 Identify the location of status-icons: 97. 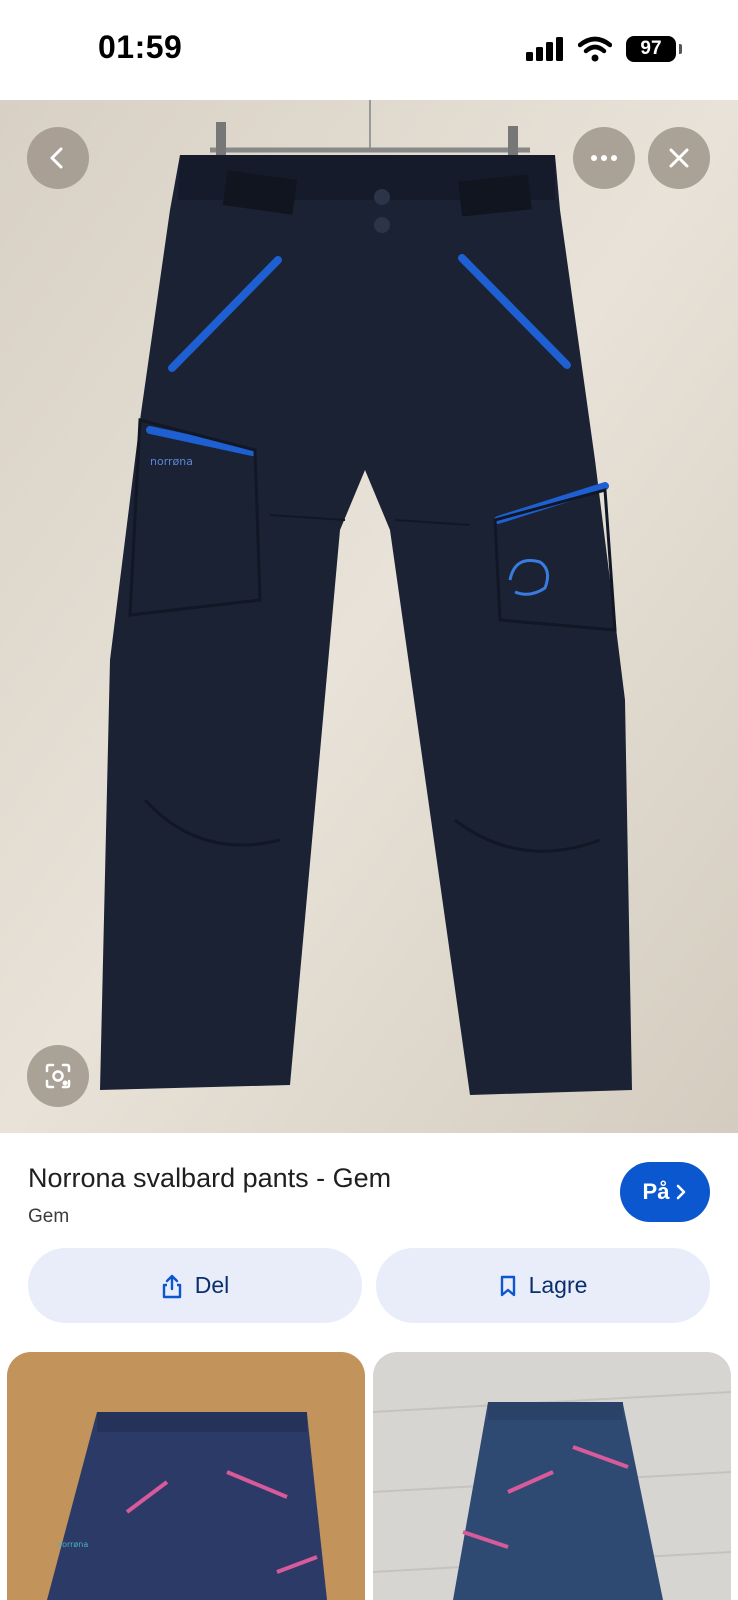
(604, 49).